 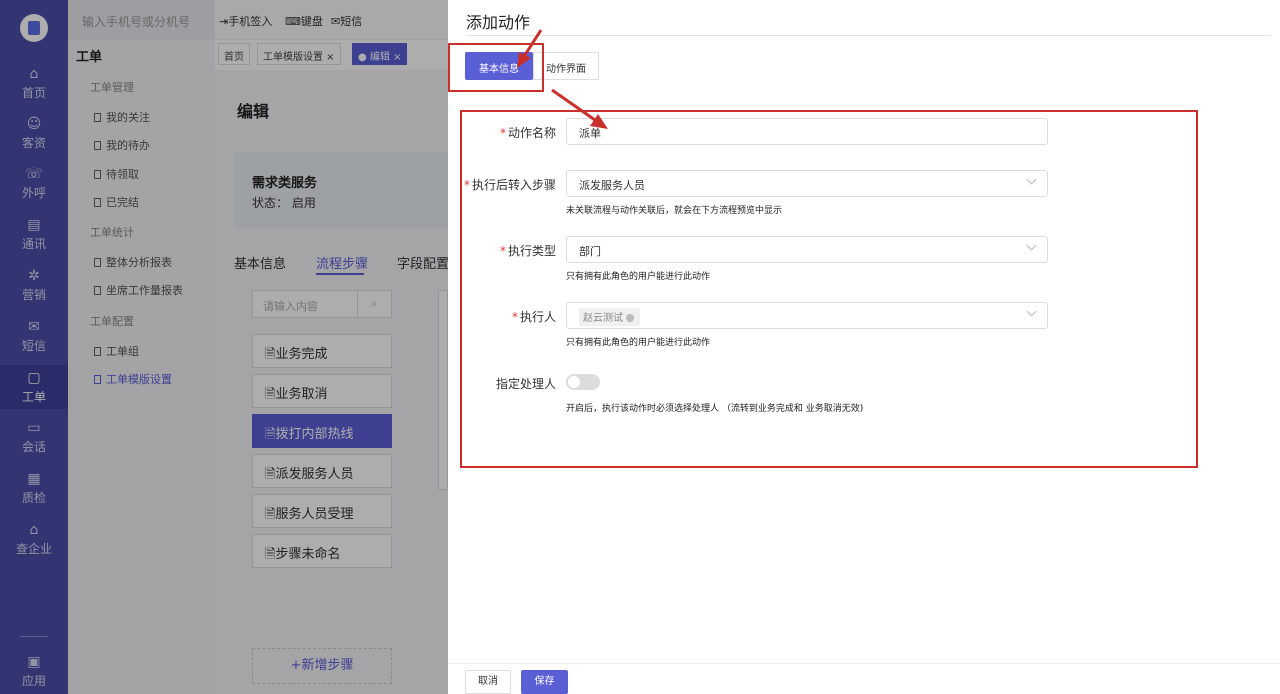 I want to click on drawer-divider, so click(x=868, y=35).